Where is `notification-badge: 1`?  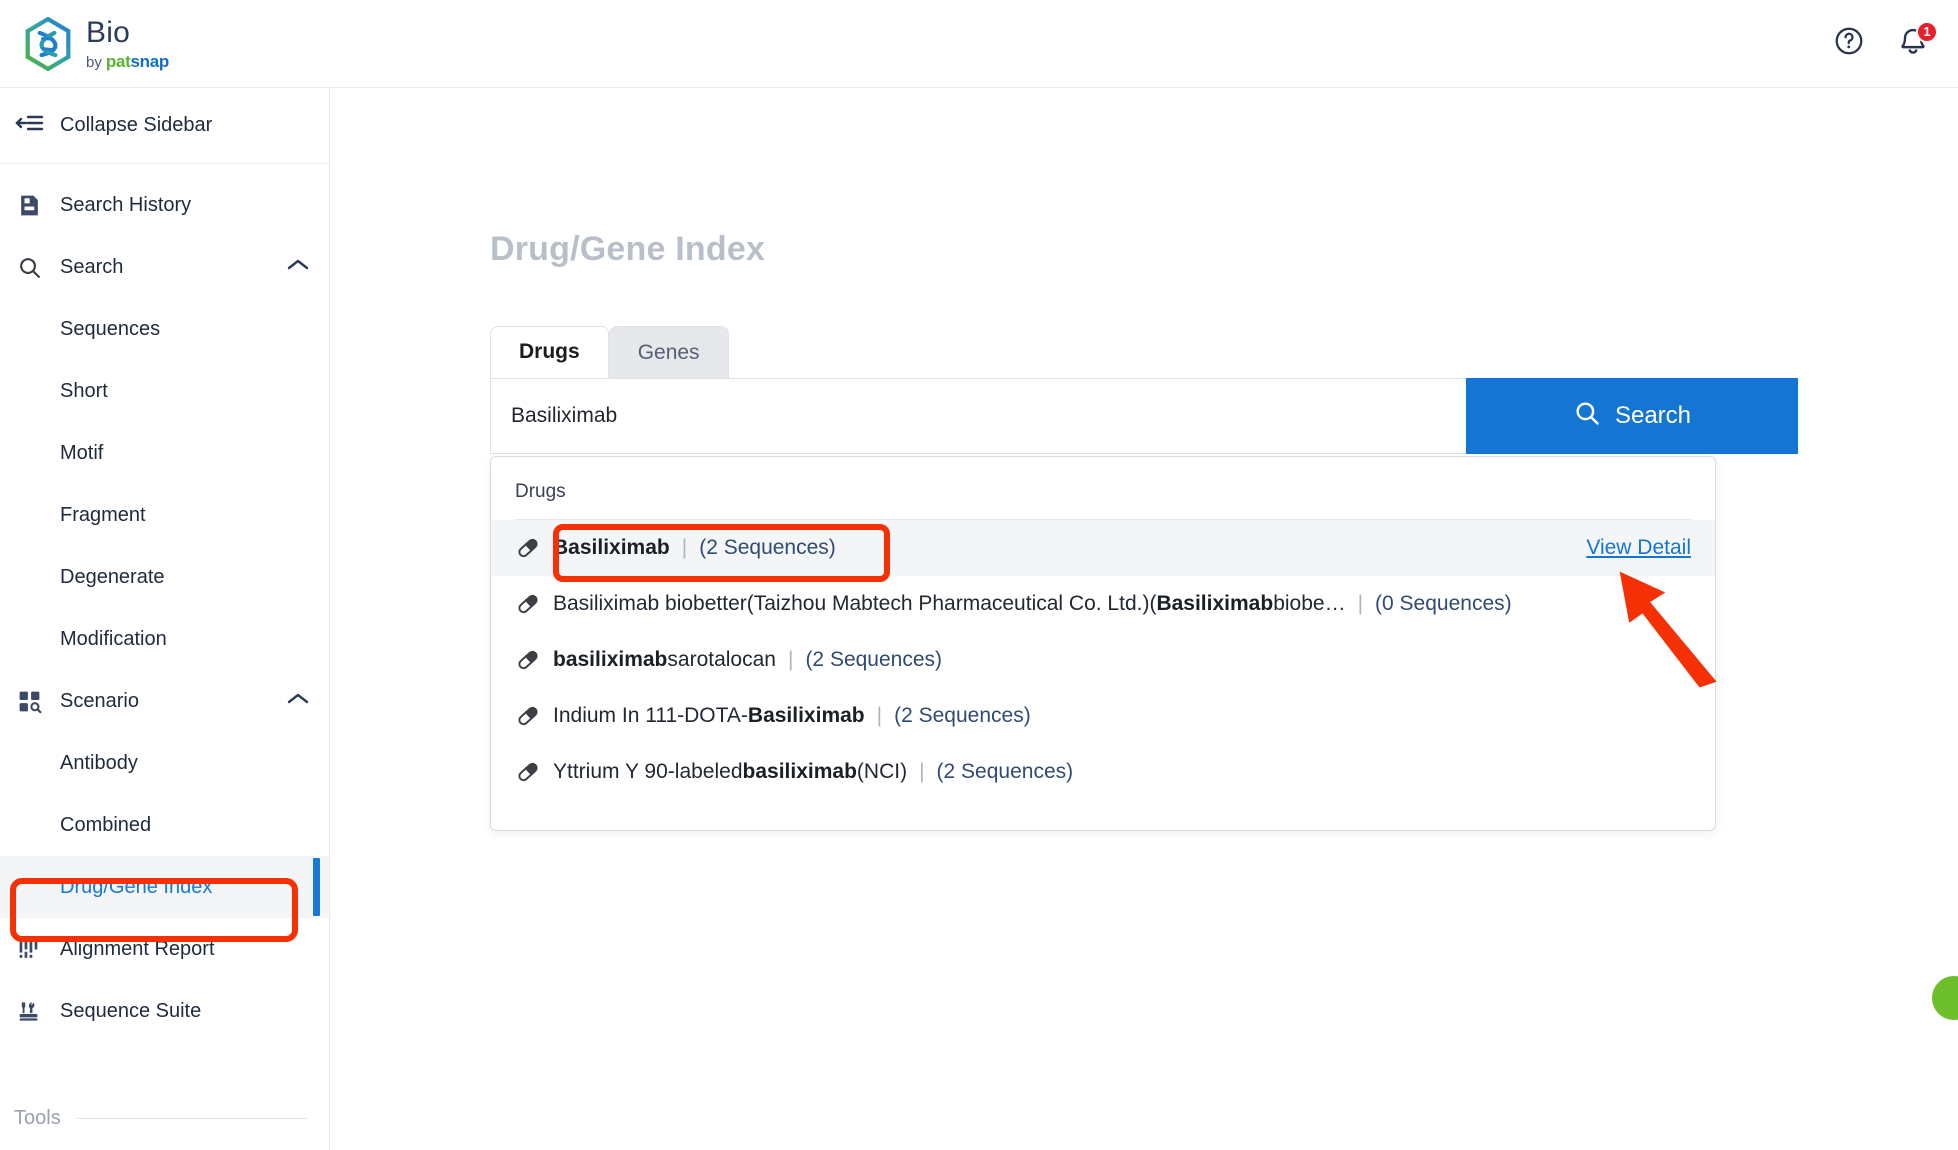 notification-badge: 1 is located at coordinates (1927, 31).